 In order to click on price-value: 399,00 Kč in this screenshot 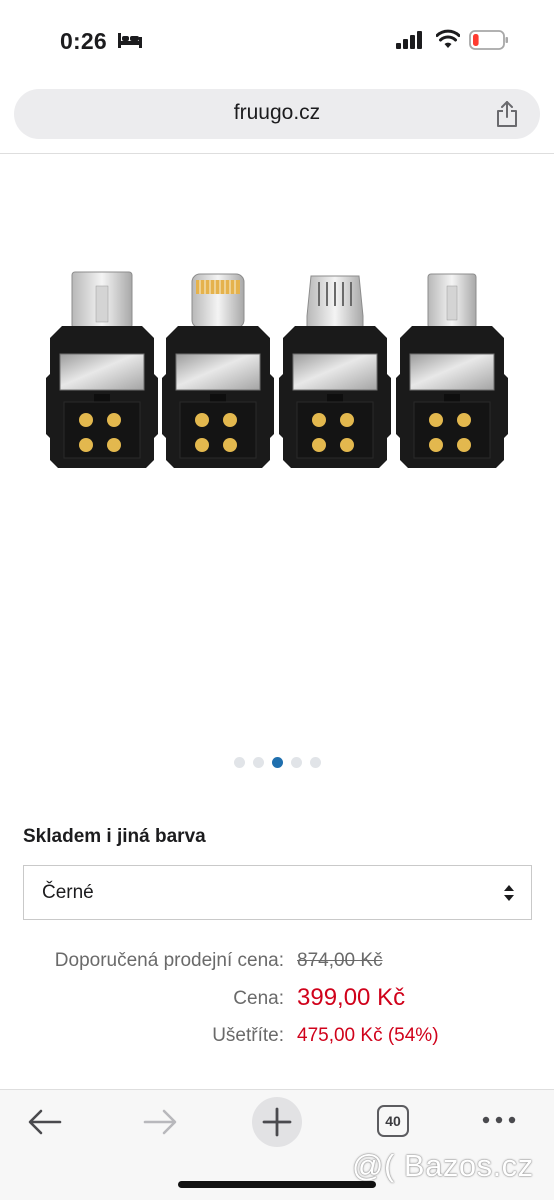, I will do `click(351, 997)`.